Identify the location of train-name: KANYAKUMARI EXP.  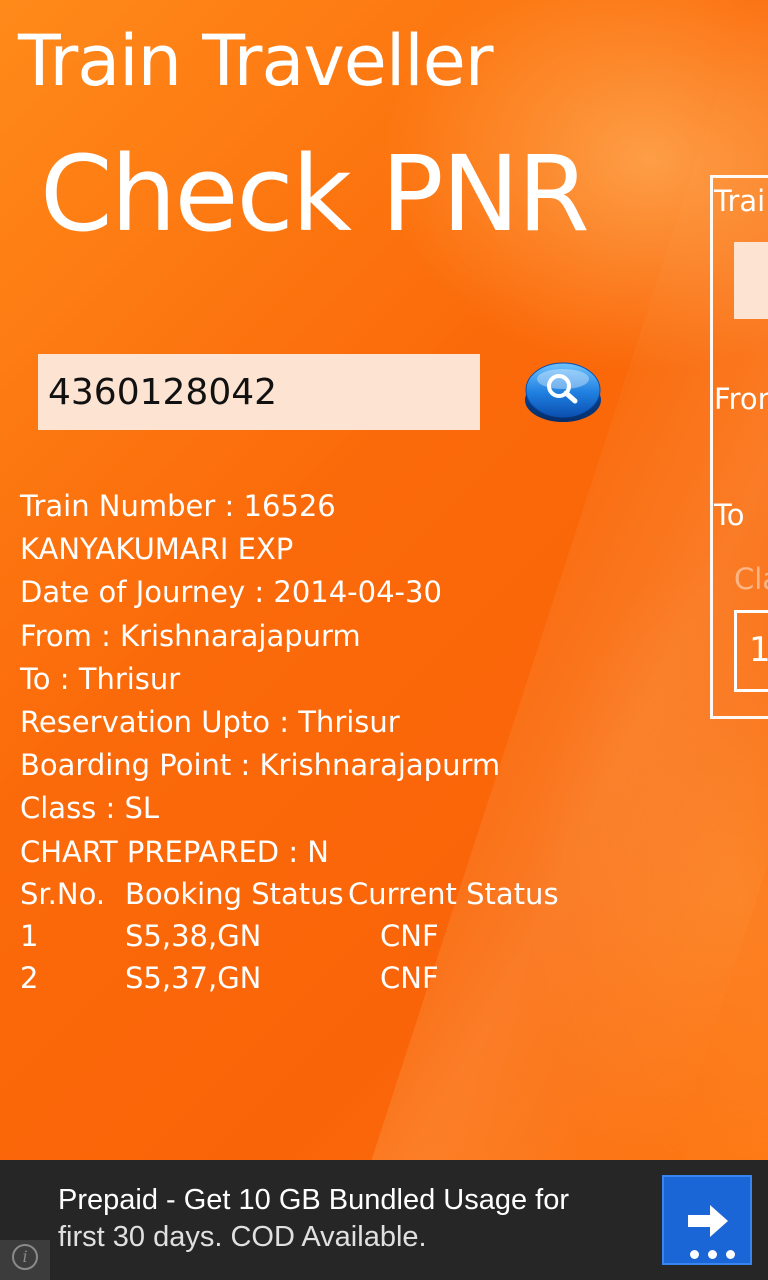
(157, 549).